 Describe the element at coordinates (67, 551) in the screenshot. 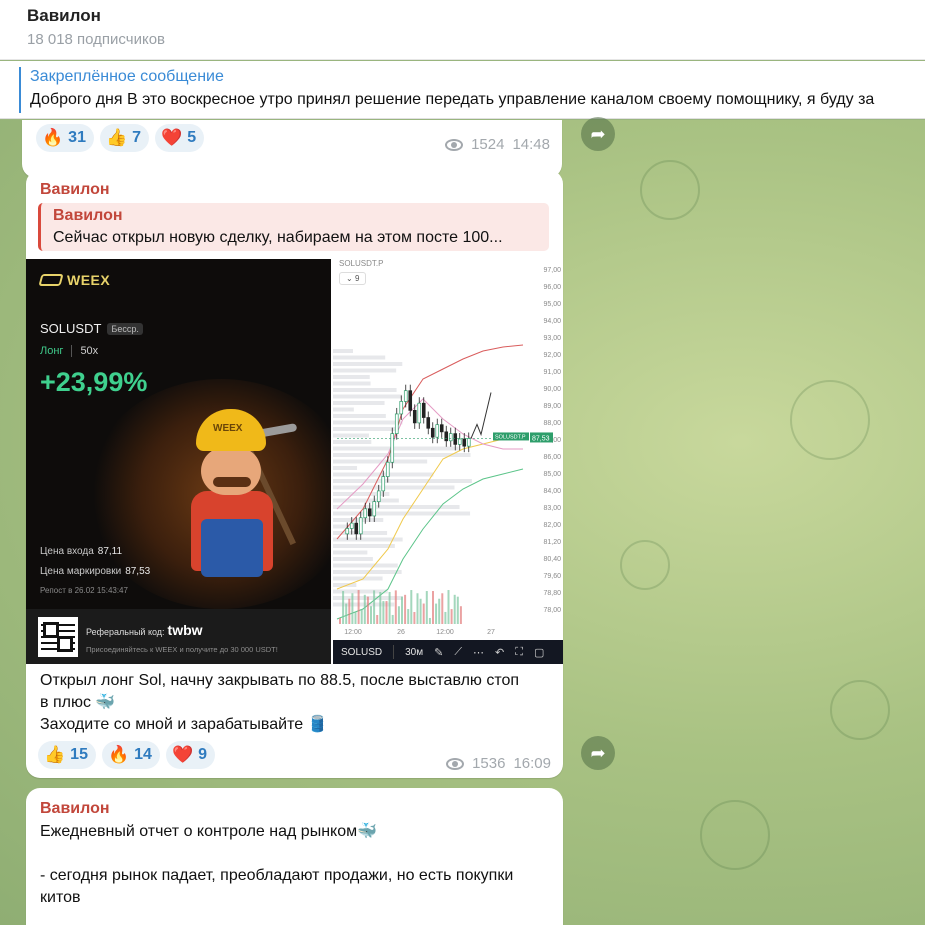

I see `entry-label: Цена входа` at that location.